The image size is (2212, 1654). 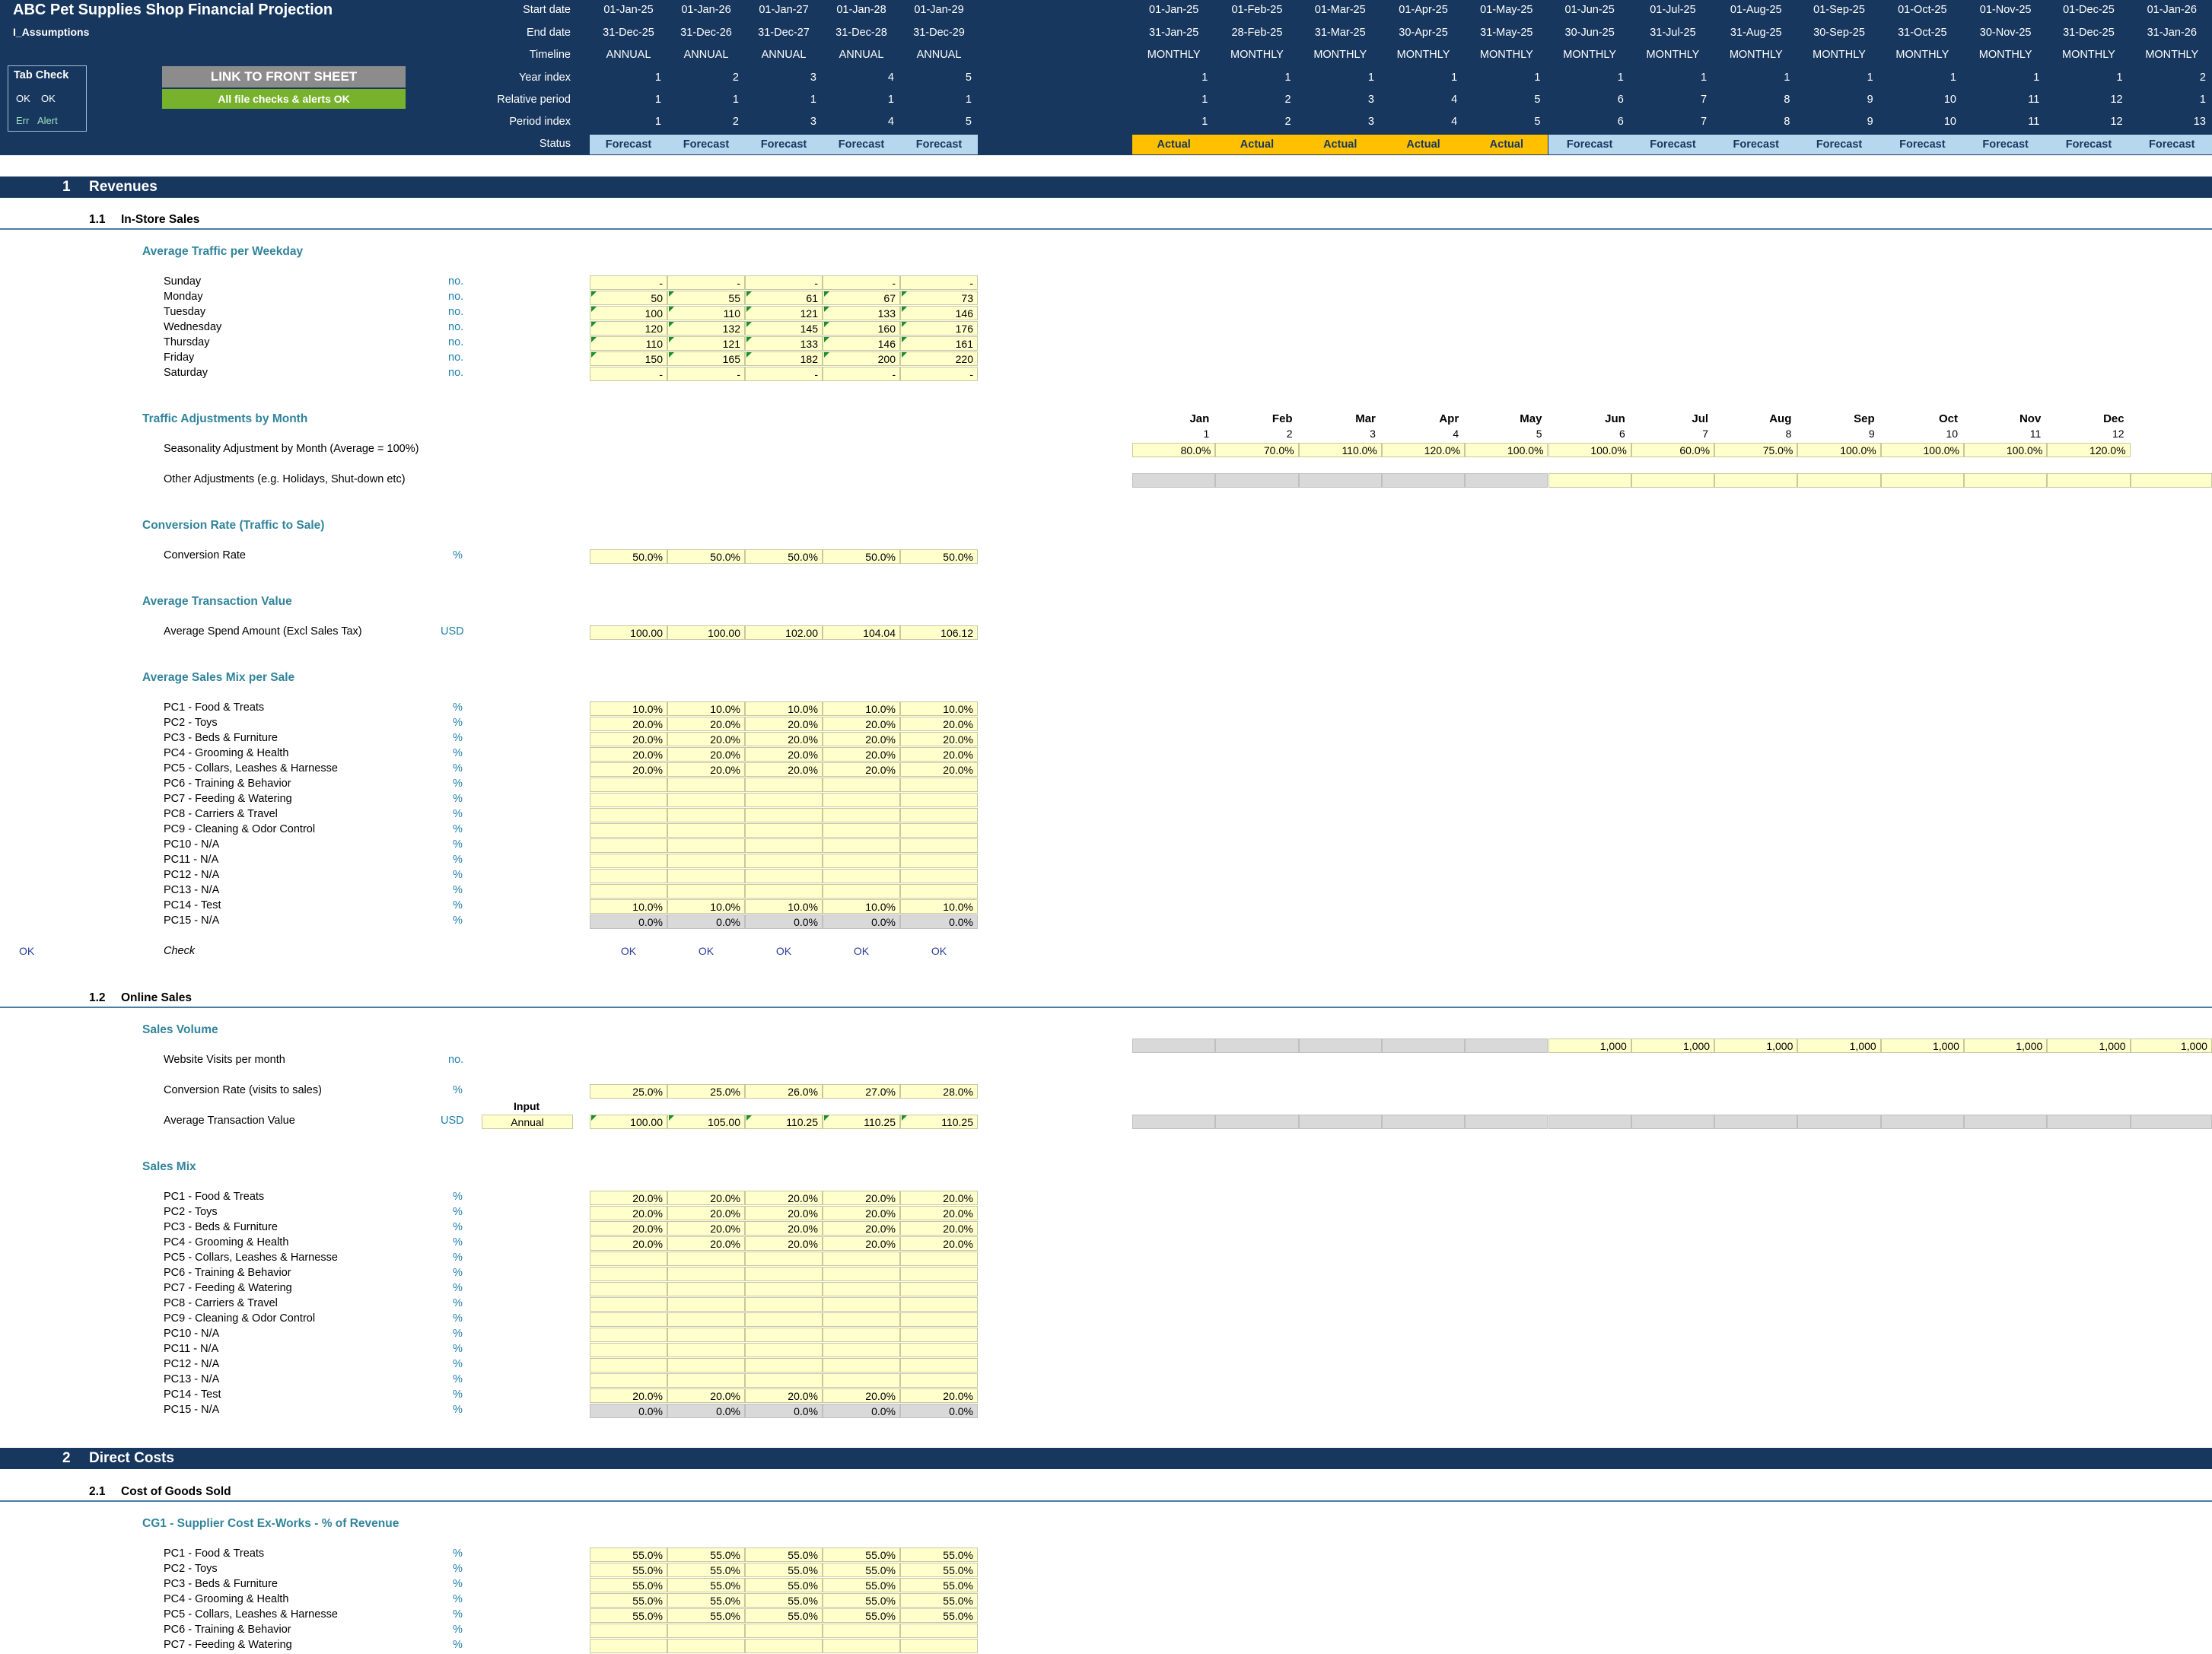 I want to click on traffic-cell: 110, so click(x=706, y=313).